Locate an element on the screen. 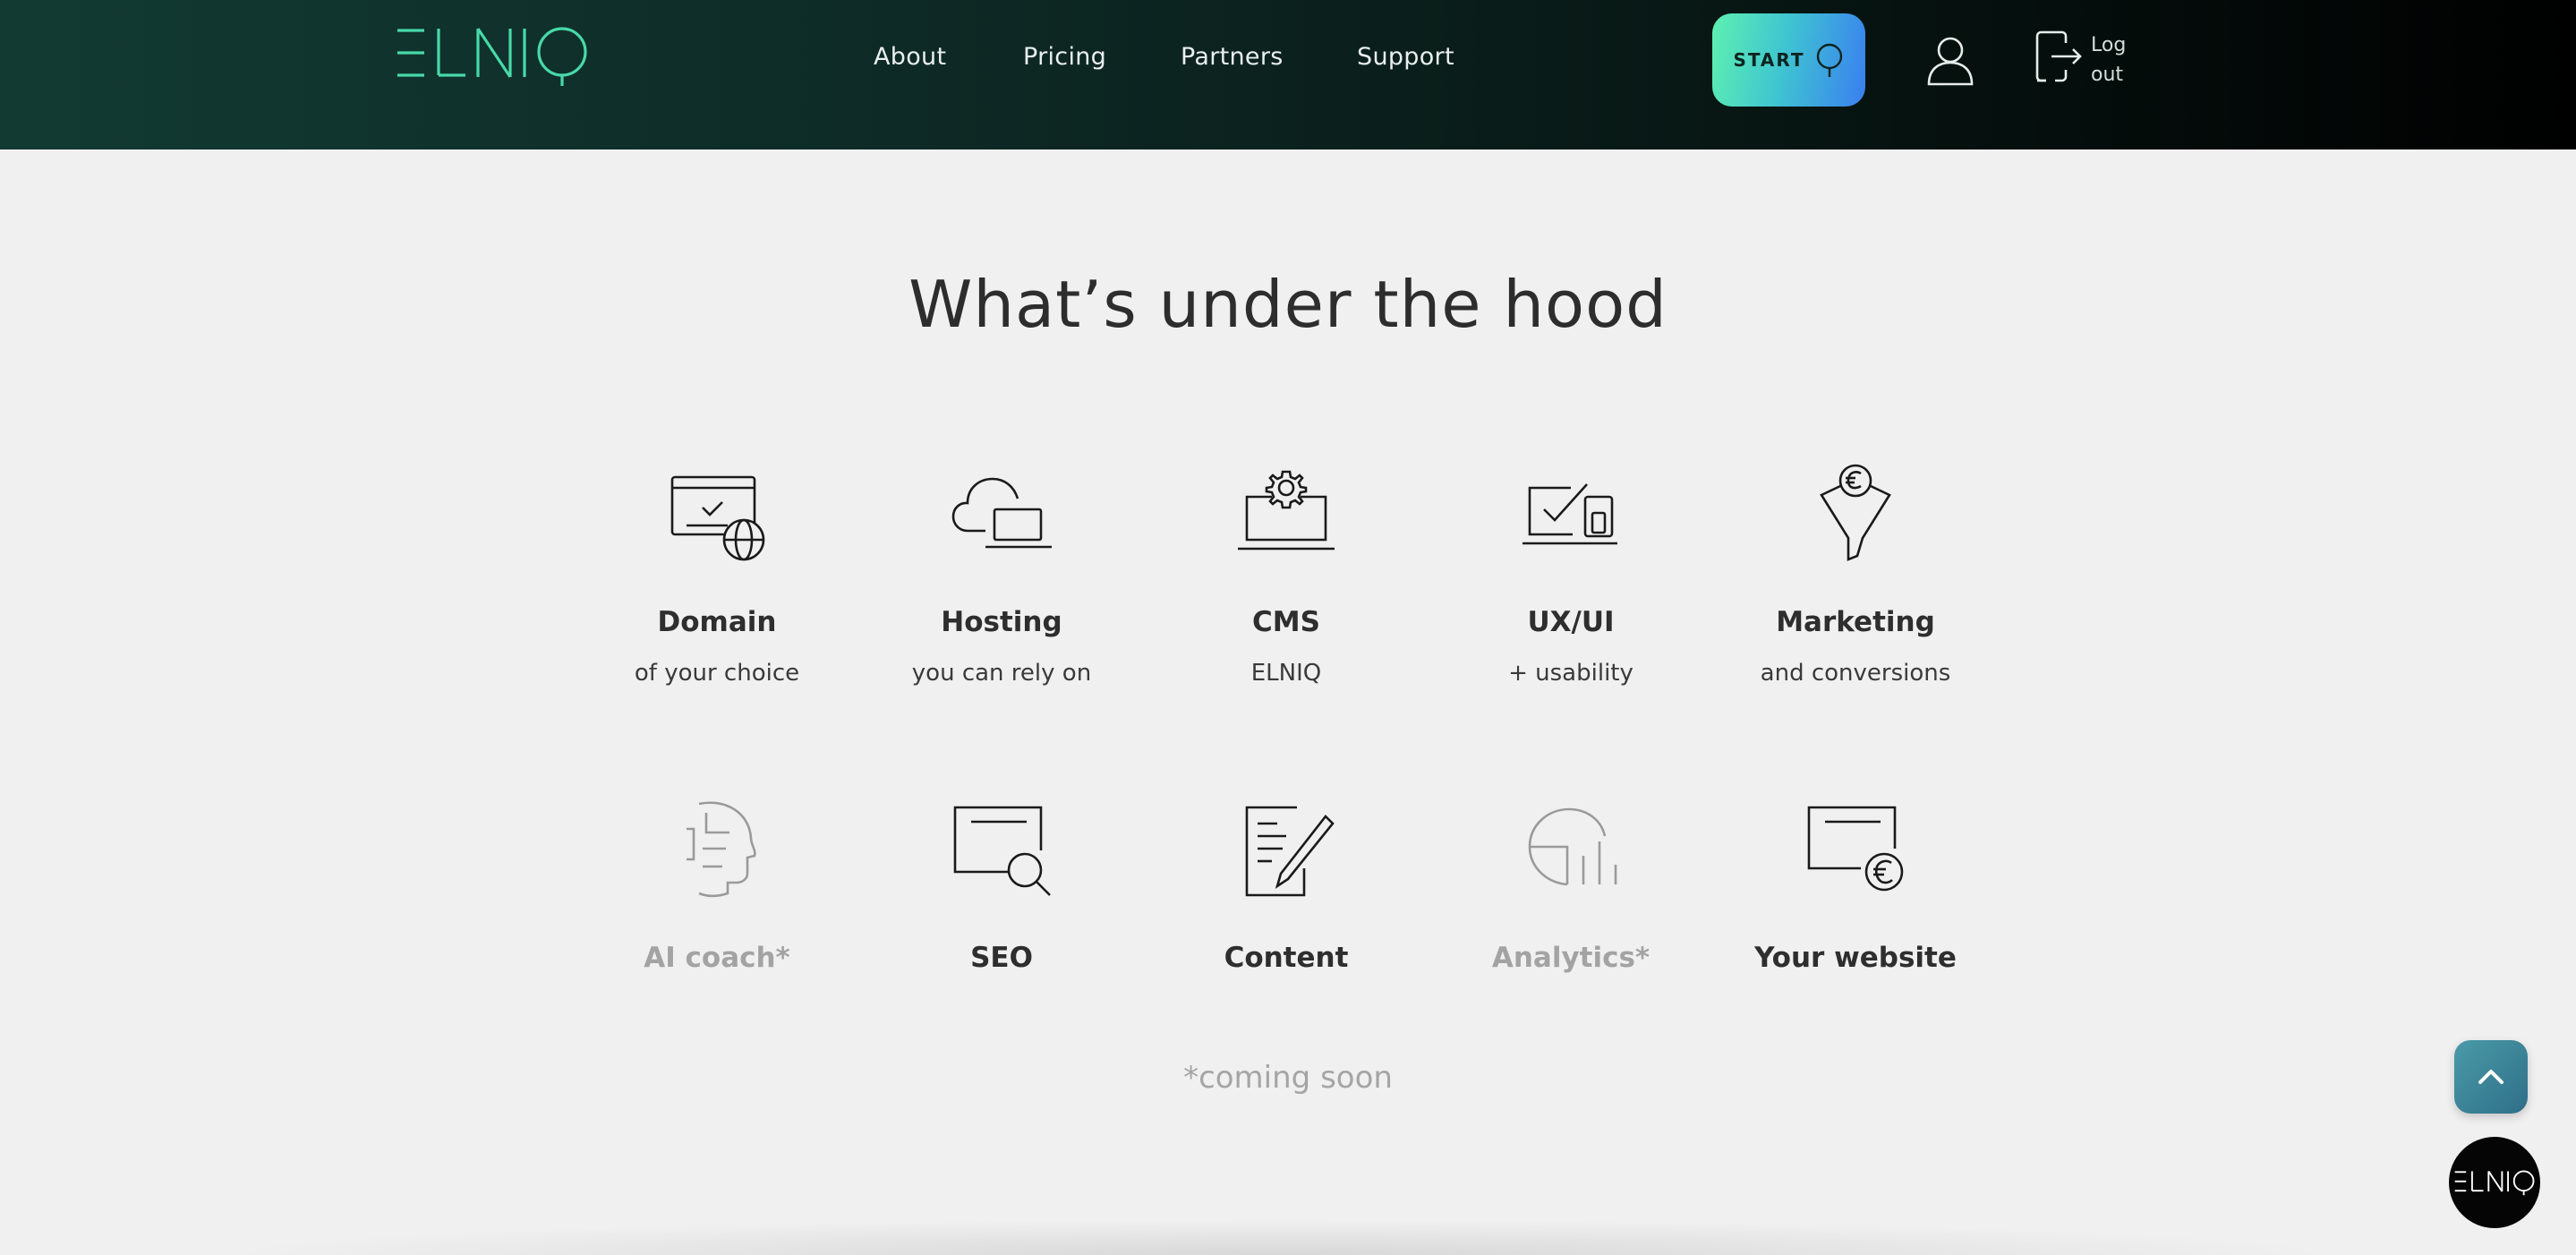  nav-link-partners: Partners is located at coordinates (1232, 57).